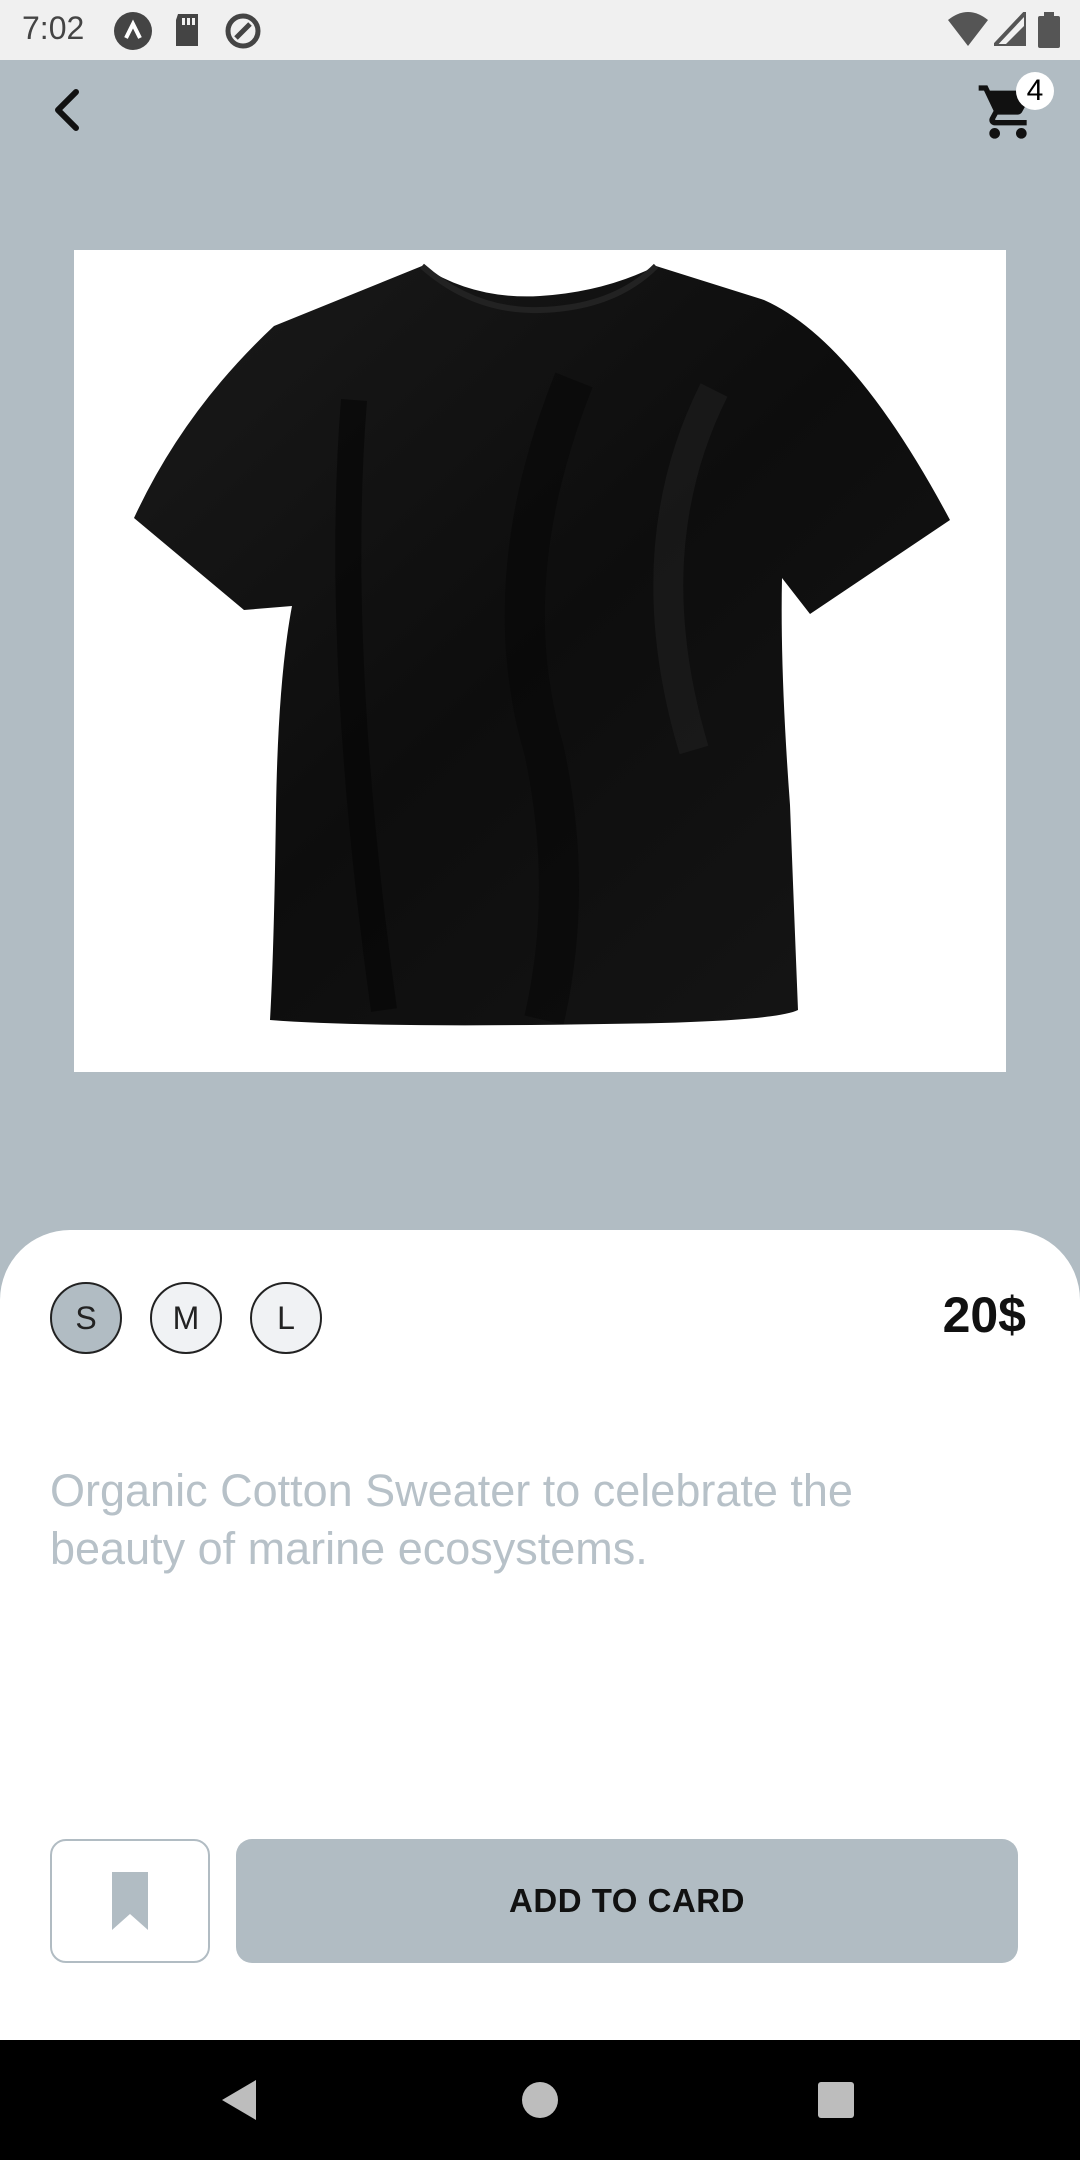 This screenshot has width=1080, height=2160. What do you see at coordinates (286, 1318) in the screenshot?
I see `size-option-l: L` at bounding box center [286, 1318].